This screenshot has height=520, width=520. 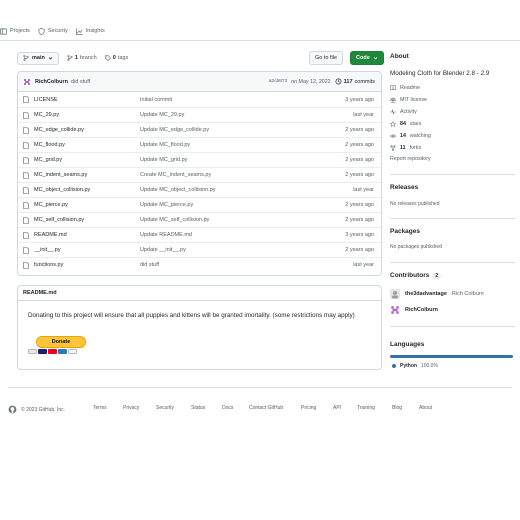 I want to click on code-button: Code, so click(x=367, y=58).